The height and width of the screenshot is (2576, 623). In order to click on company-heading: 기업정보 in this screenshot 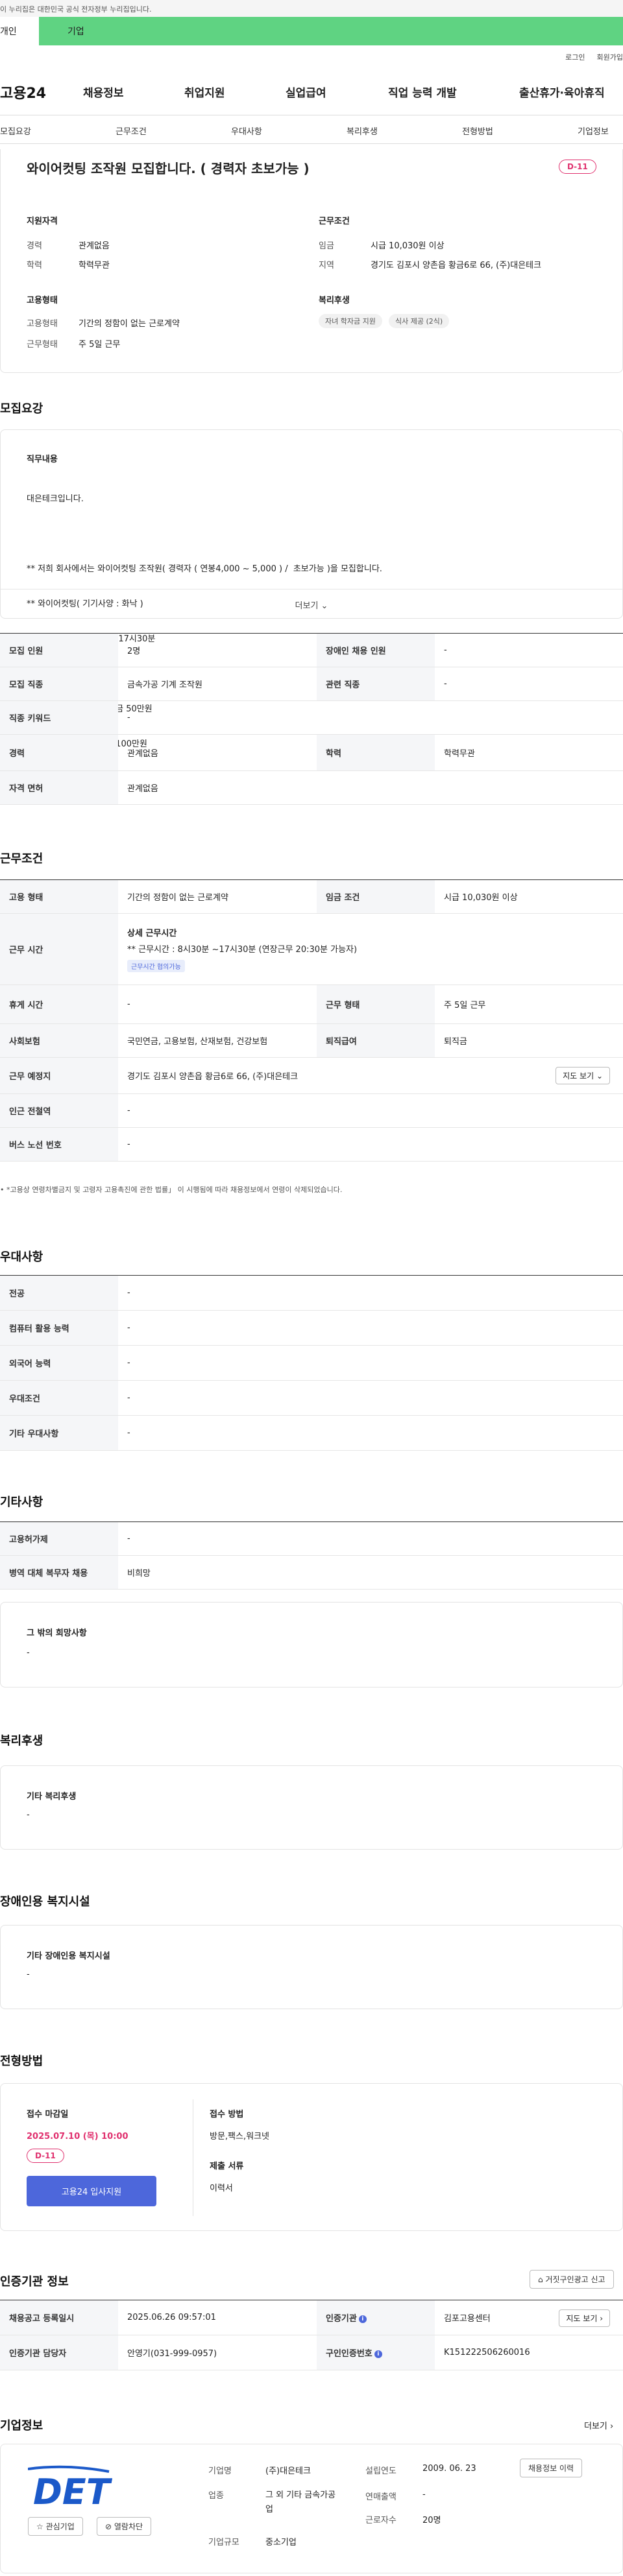, I will do `click(21, 2426)`.